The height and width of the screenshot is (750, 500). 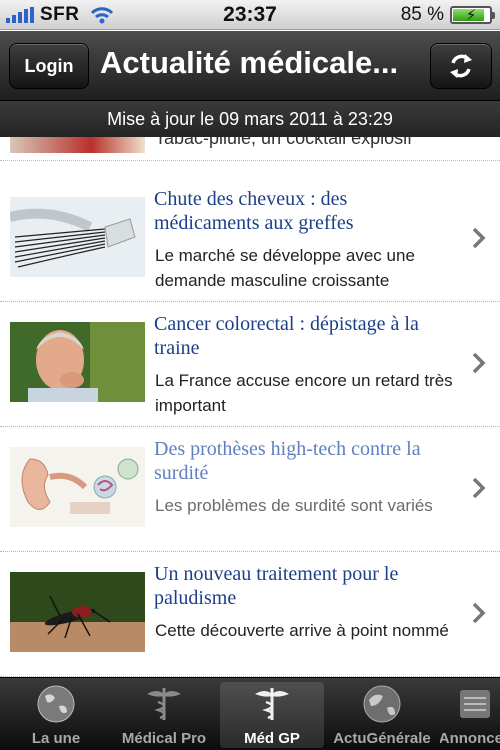 What do you see at coordinates (422, 14) in the screenshot?
I see `battery-percentage: 85 %` at bounding box center [422, 14].